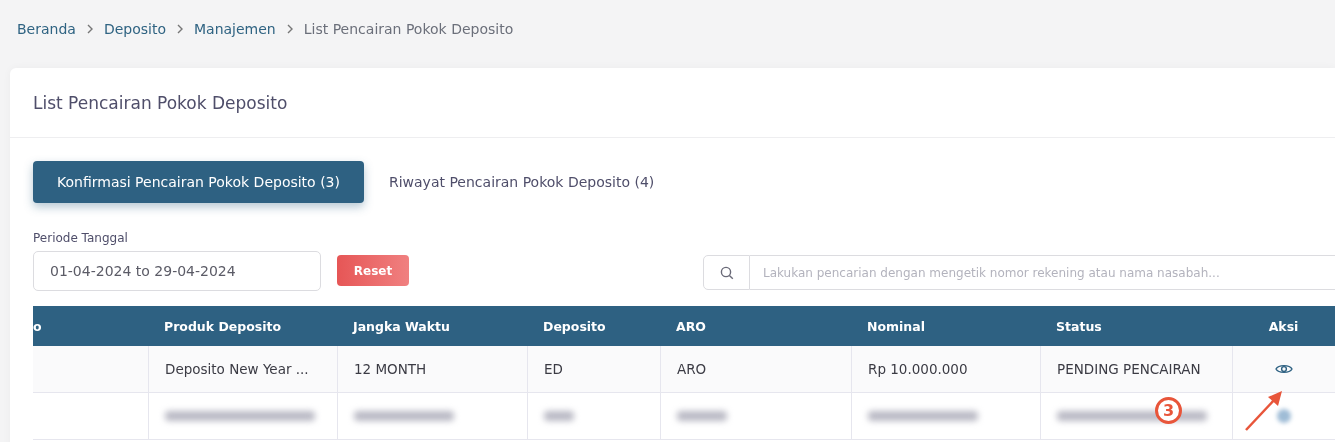 This screenshot has width=1335, height=442. Describe the element at coordinates (198, 182) in the screenshot. I see `tab: Konfirmasi Pencairan Pokok Deposito (3)` at that location.